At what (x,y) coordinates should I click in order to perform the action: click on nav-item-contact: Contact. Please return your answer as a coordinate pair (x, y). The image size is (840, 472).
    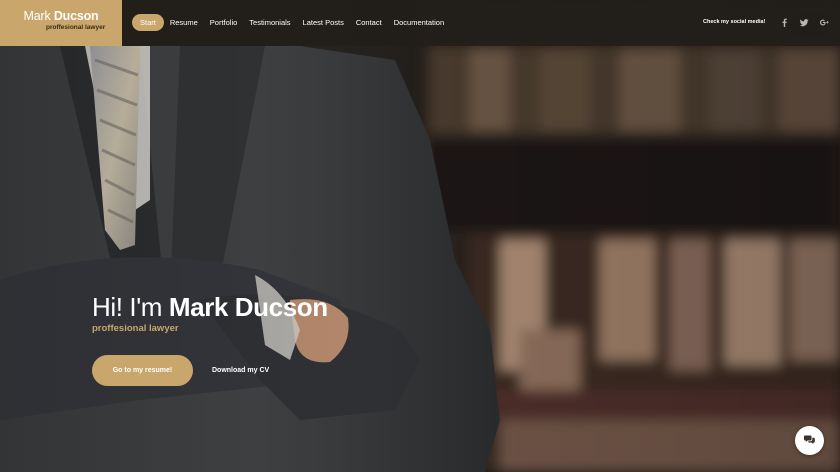
    Looking at the image, I should click on (369, 22).